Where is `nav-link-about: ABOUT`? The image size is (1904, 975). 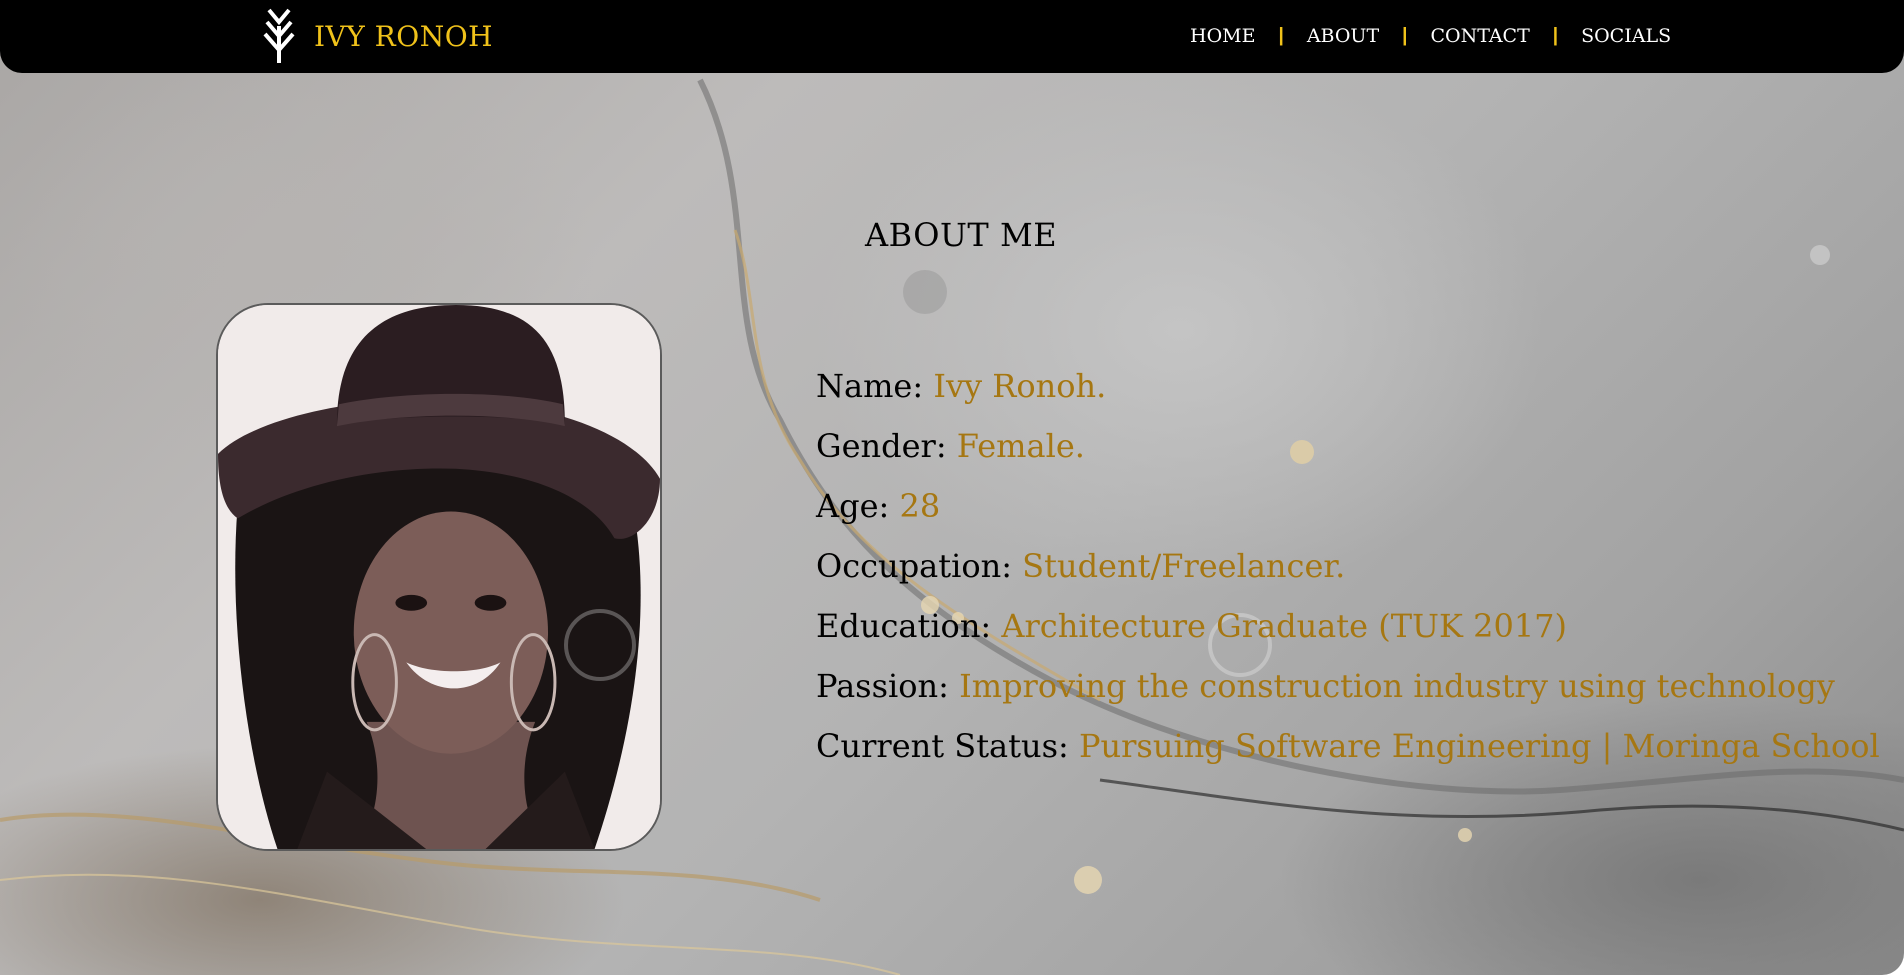
nav-link-about: ABOUT is located at coordinates (1343, 36).